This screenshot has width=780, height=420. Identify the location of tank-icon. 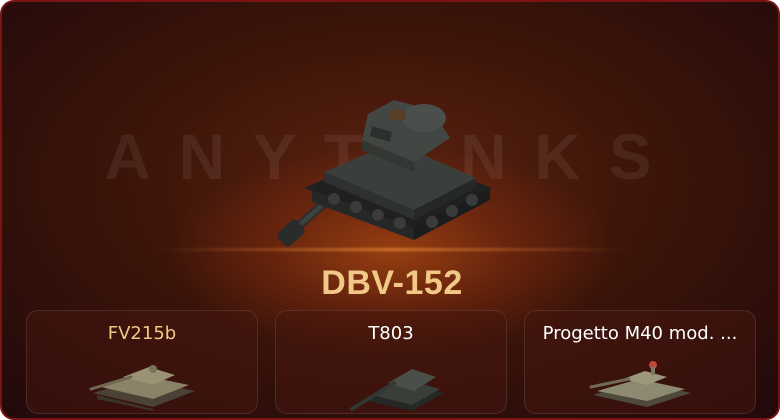
(142, 388).